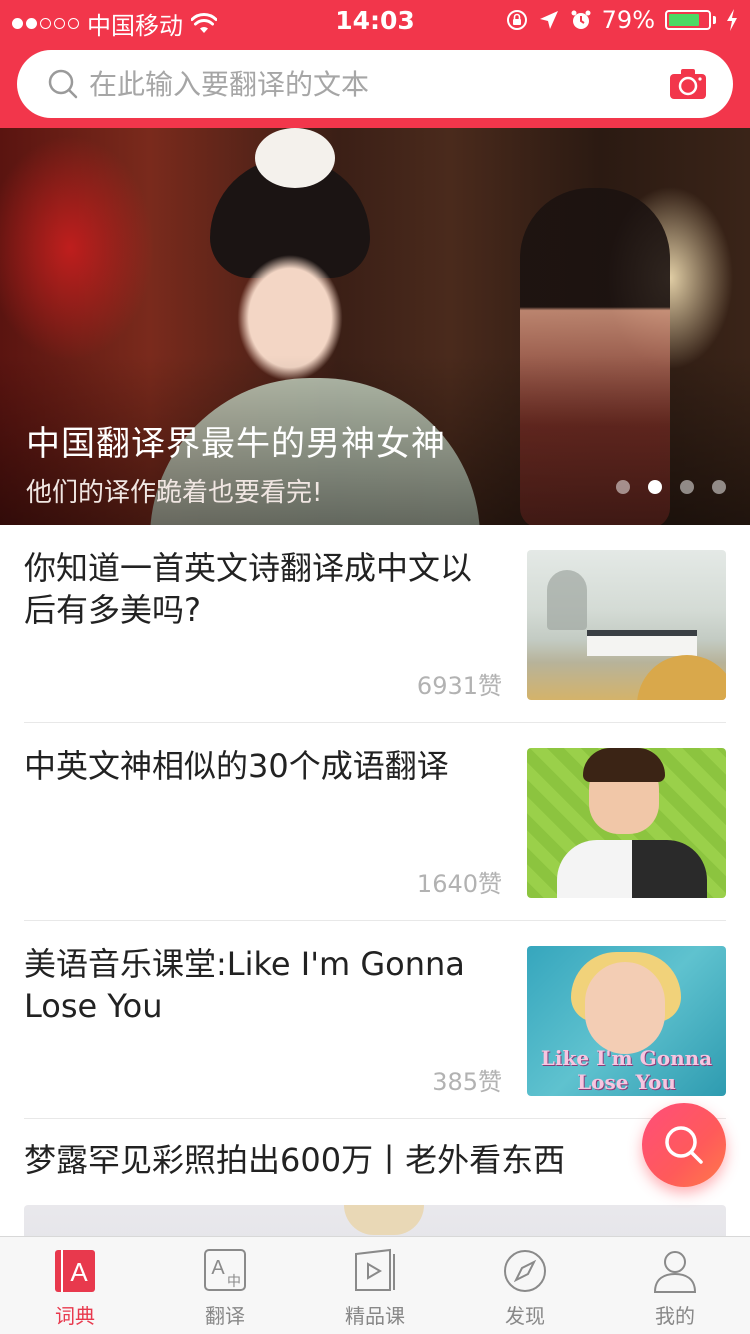 Image resolution: width=750 pixels, height=1334 pixels. What do you see at coordinates (225, 1316) in the screenshot?
I see `tab-label: 翻译` at bounding box center [225, 1316].